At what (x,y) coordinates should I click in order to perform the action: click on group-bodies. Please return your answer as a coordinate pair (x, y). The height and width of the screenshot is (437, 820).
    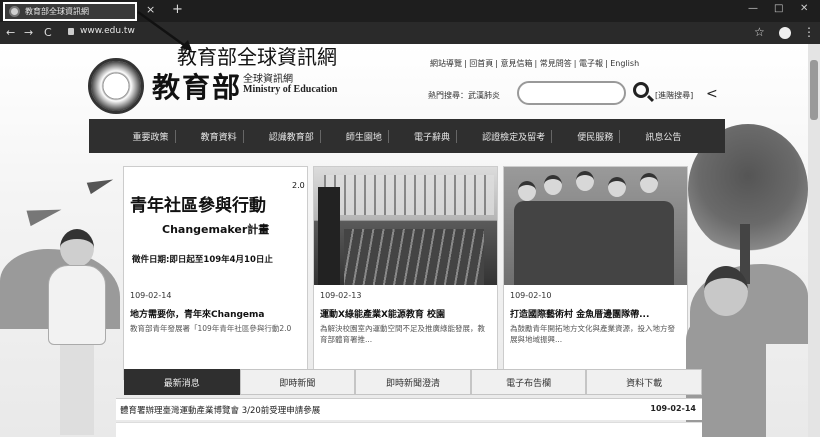
    Looking at the image, I should click on (594, 243).